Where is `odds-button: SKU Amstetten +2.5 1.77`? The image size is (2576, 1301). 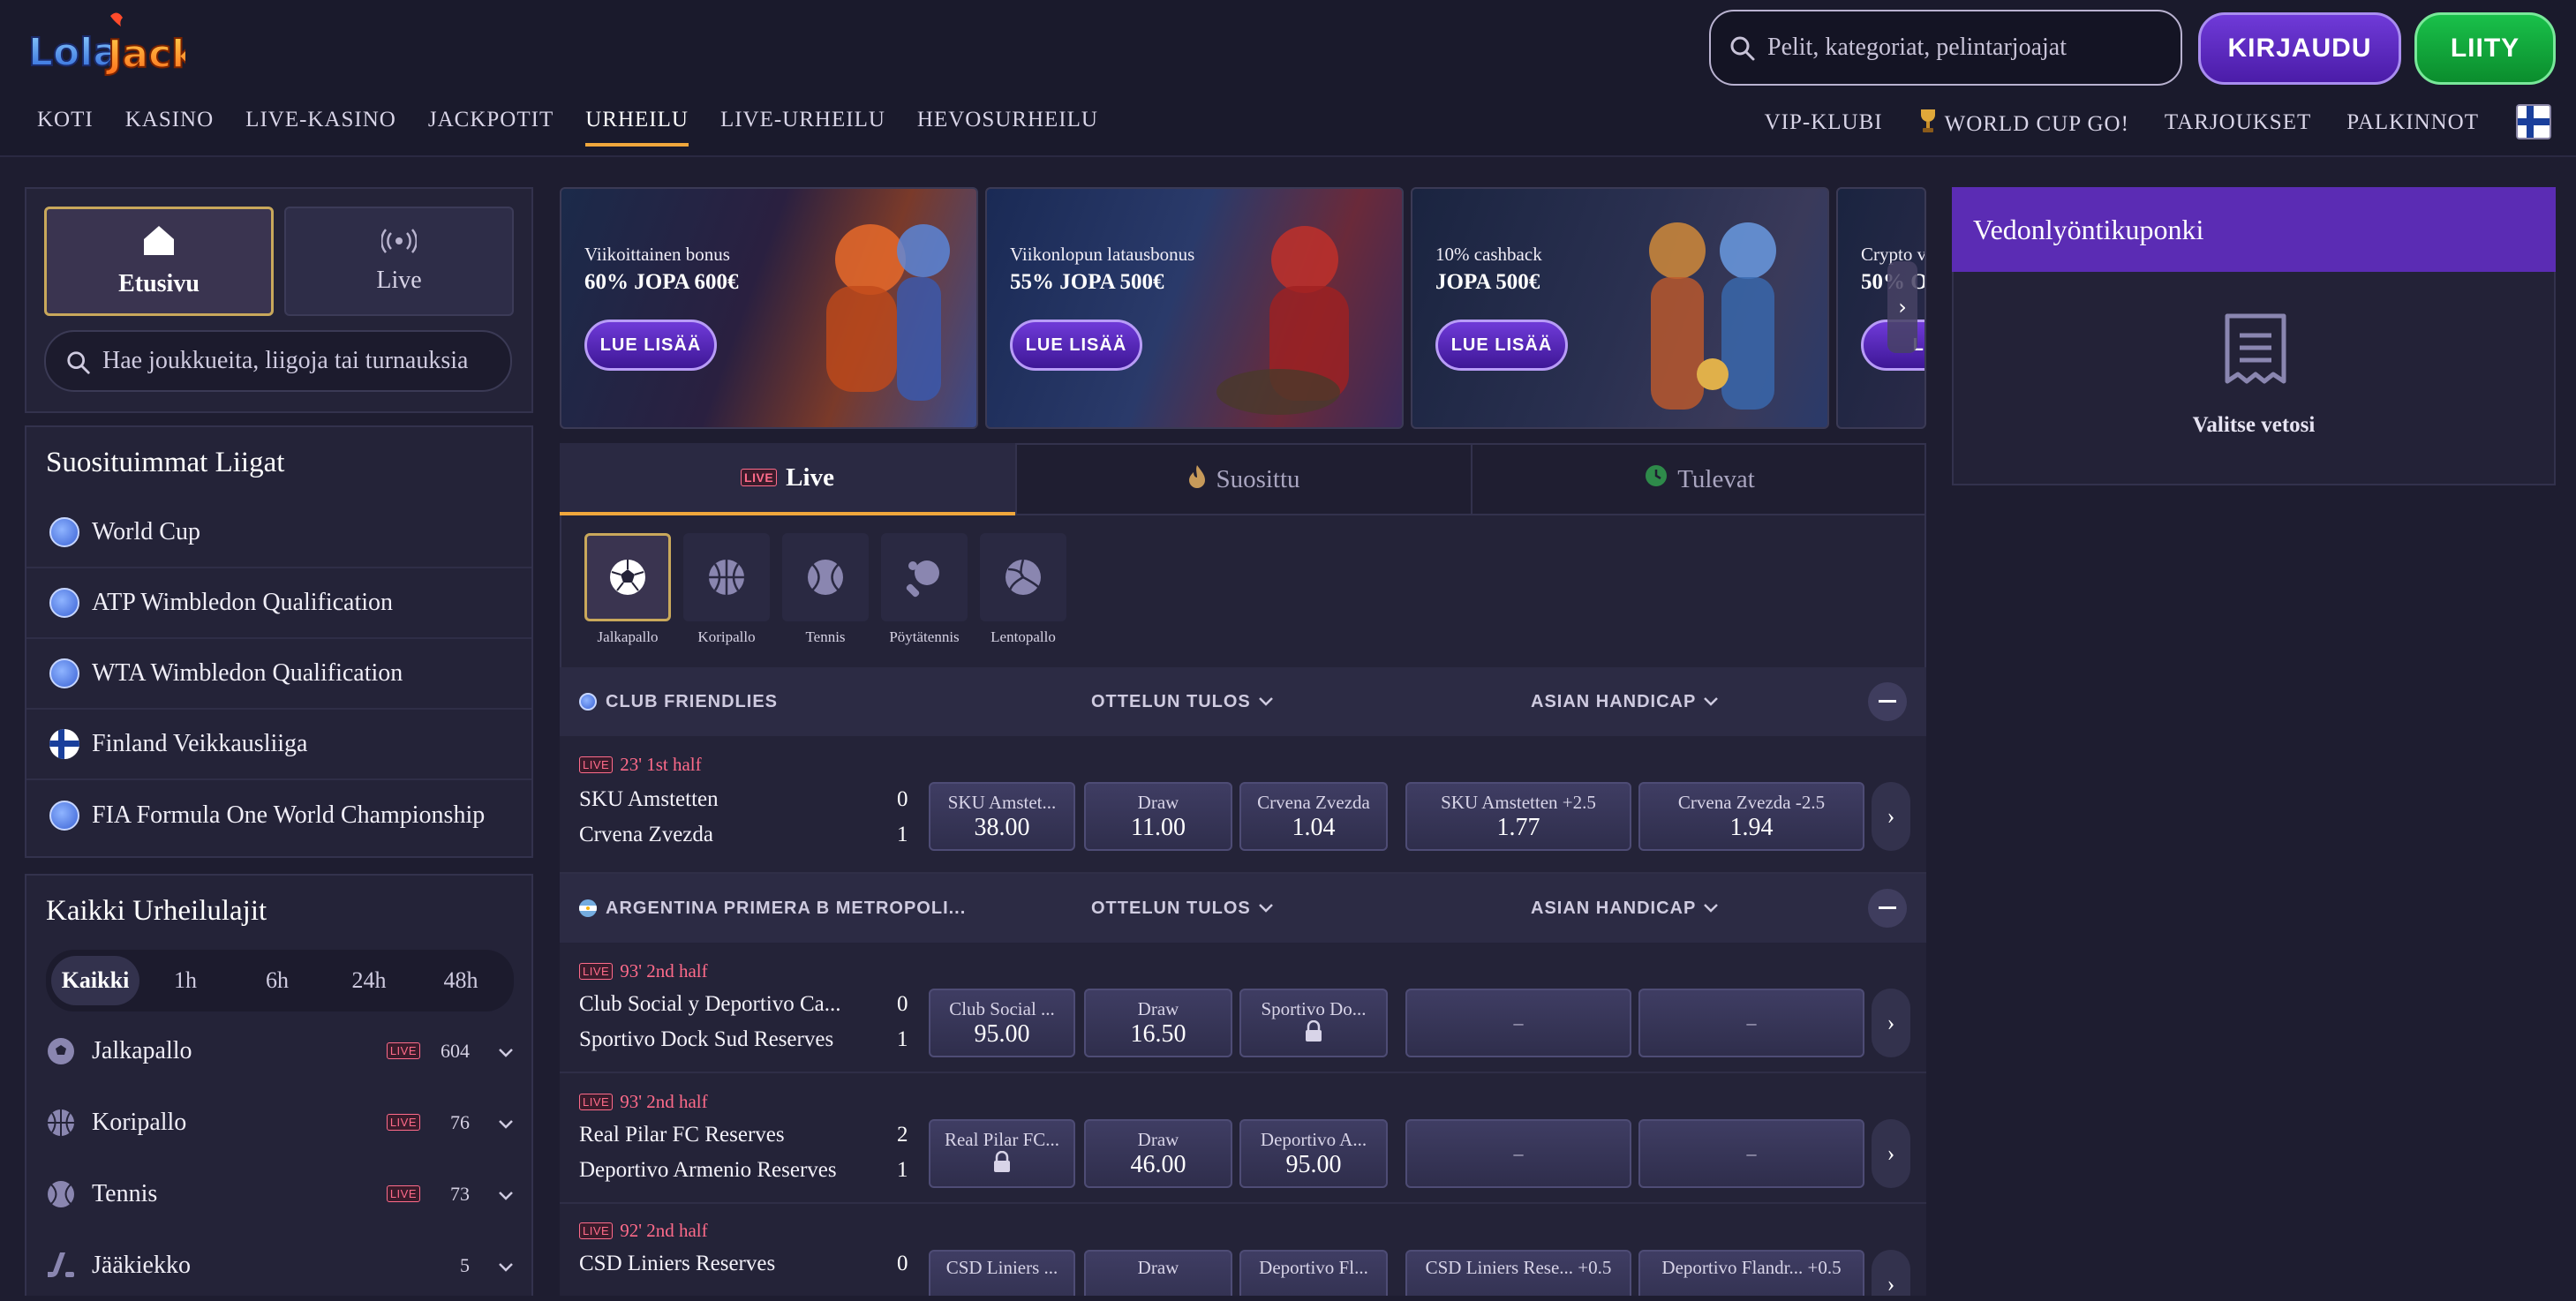
odds-button: SKU Amstetten +2.5 1.77 is located at coordinates (1518, 817).